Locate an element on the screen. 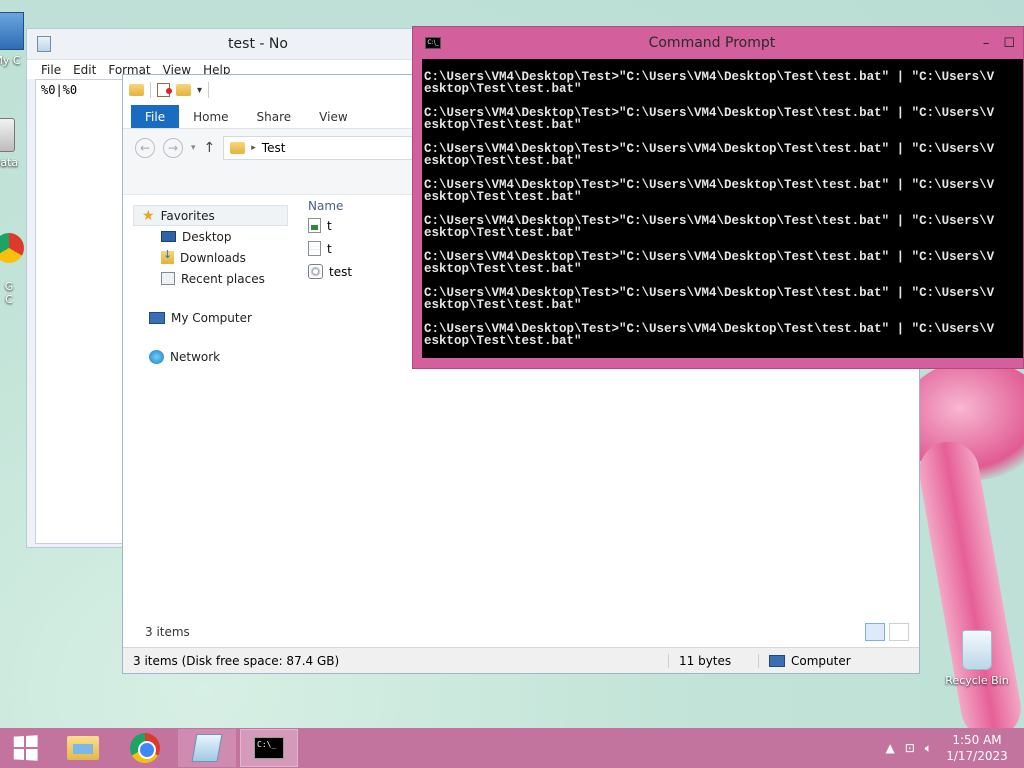  menu-edit: Edit is located at coordinates (84, 70).